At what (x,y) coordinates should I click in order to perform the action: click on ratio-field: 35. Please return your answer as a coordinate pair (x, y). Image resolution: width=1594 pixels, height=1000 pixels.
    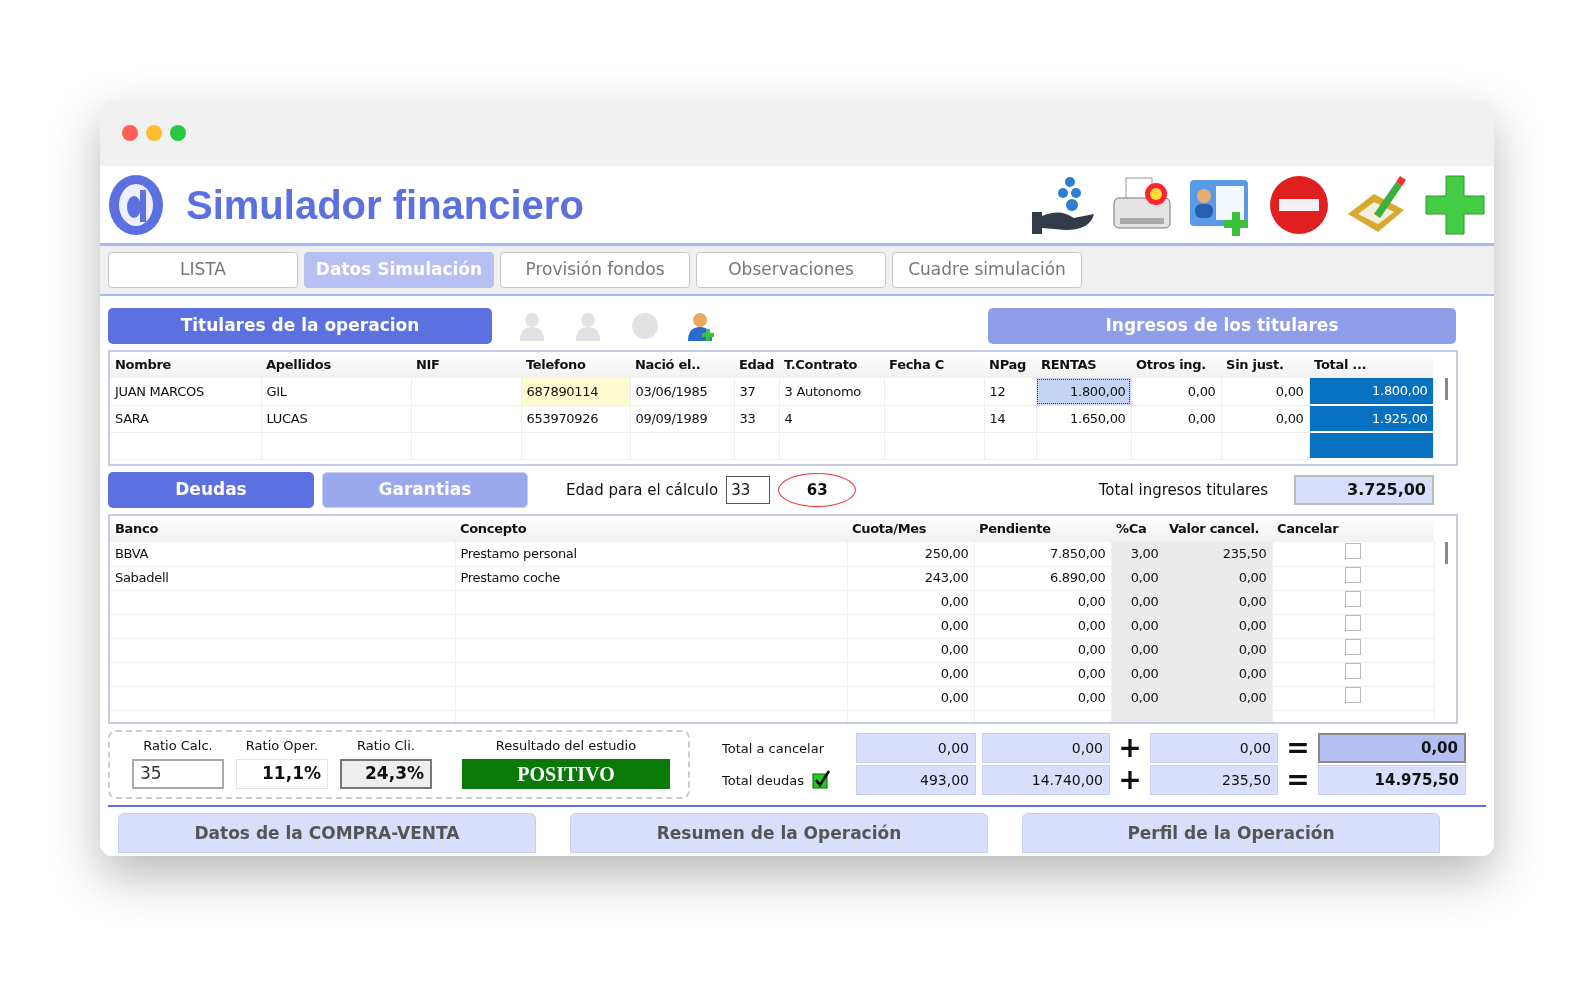
    Looking at the image, I should click on (178, 773).